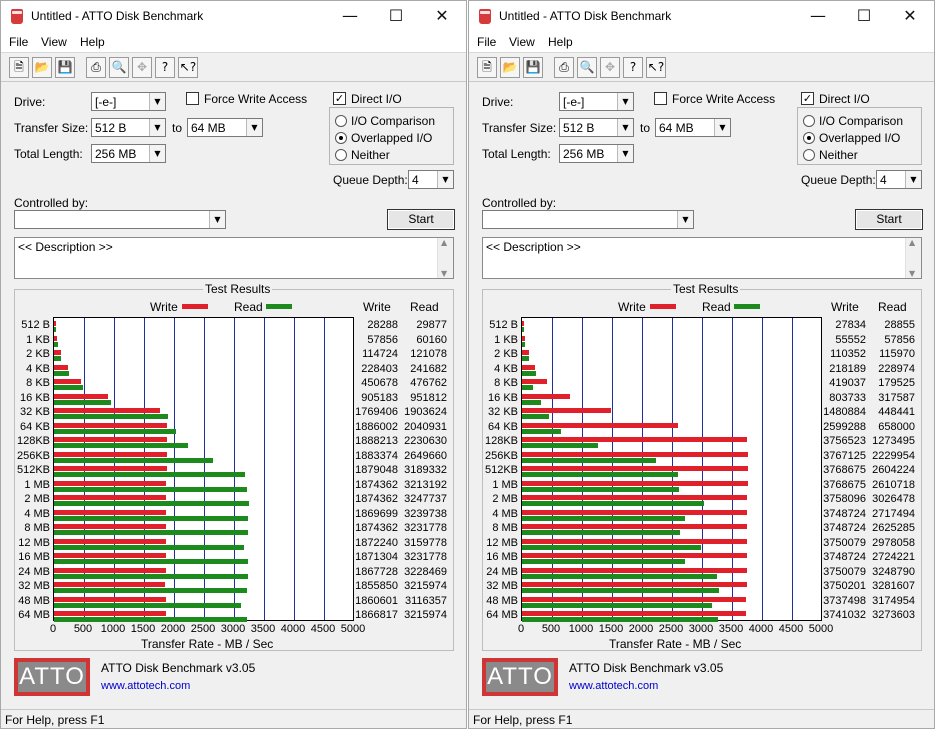 The height and width of the screenshot is (729, 935). Describe the element at coordinates (893, 557) in the screenshot. I see `read-value: 2724221` at that location.